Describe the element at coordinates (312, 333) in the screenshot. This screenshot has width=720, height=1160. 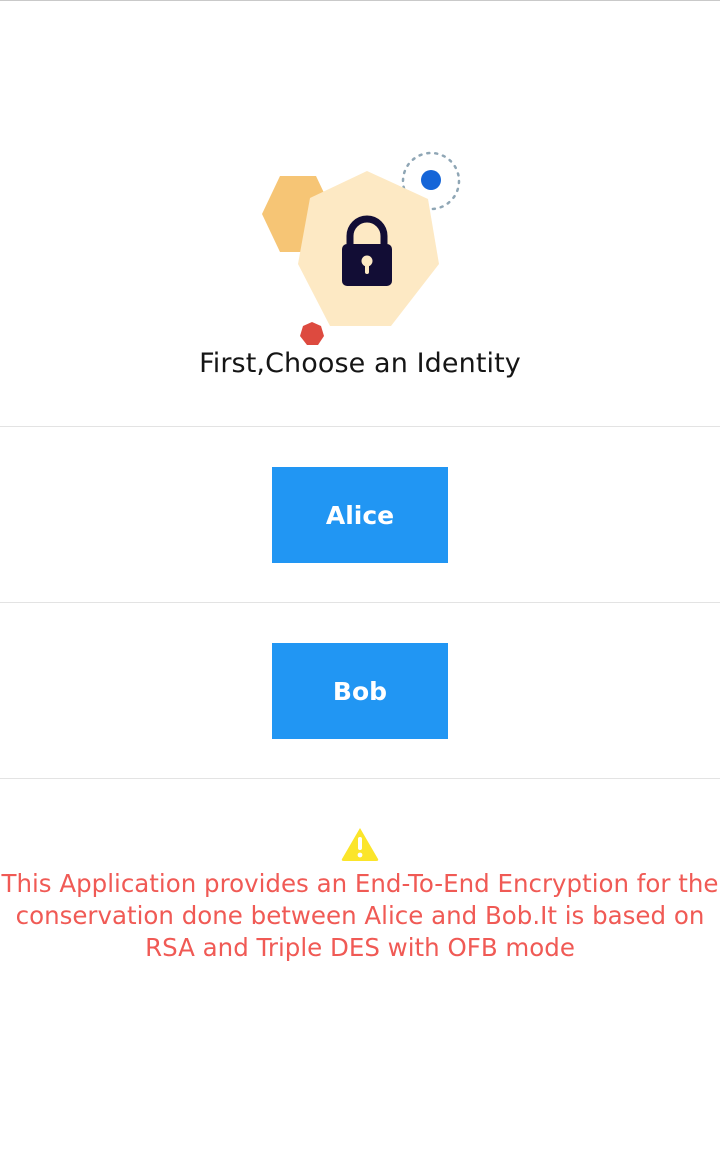
I see `red-hexagon-shape` at that location.